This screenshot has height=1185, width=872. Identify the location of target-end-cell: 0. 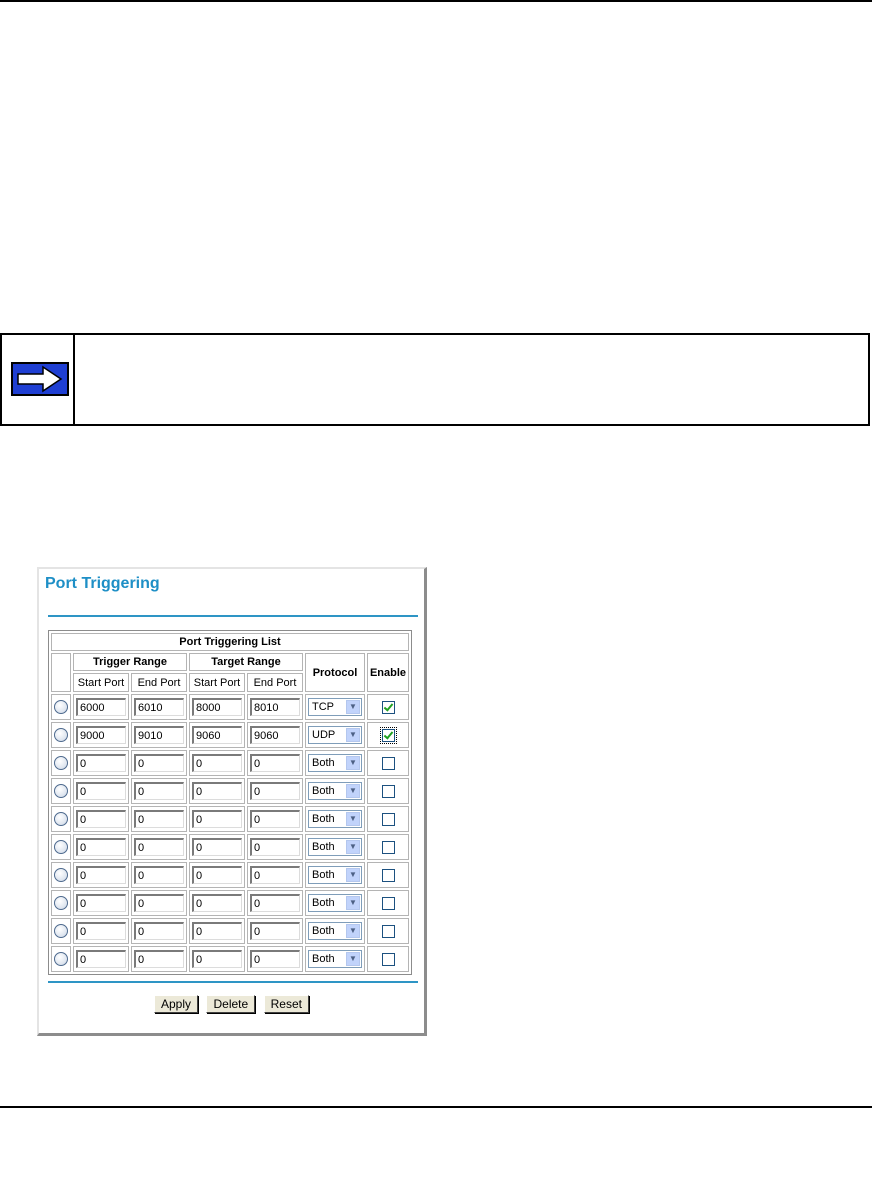
(275, 903).